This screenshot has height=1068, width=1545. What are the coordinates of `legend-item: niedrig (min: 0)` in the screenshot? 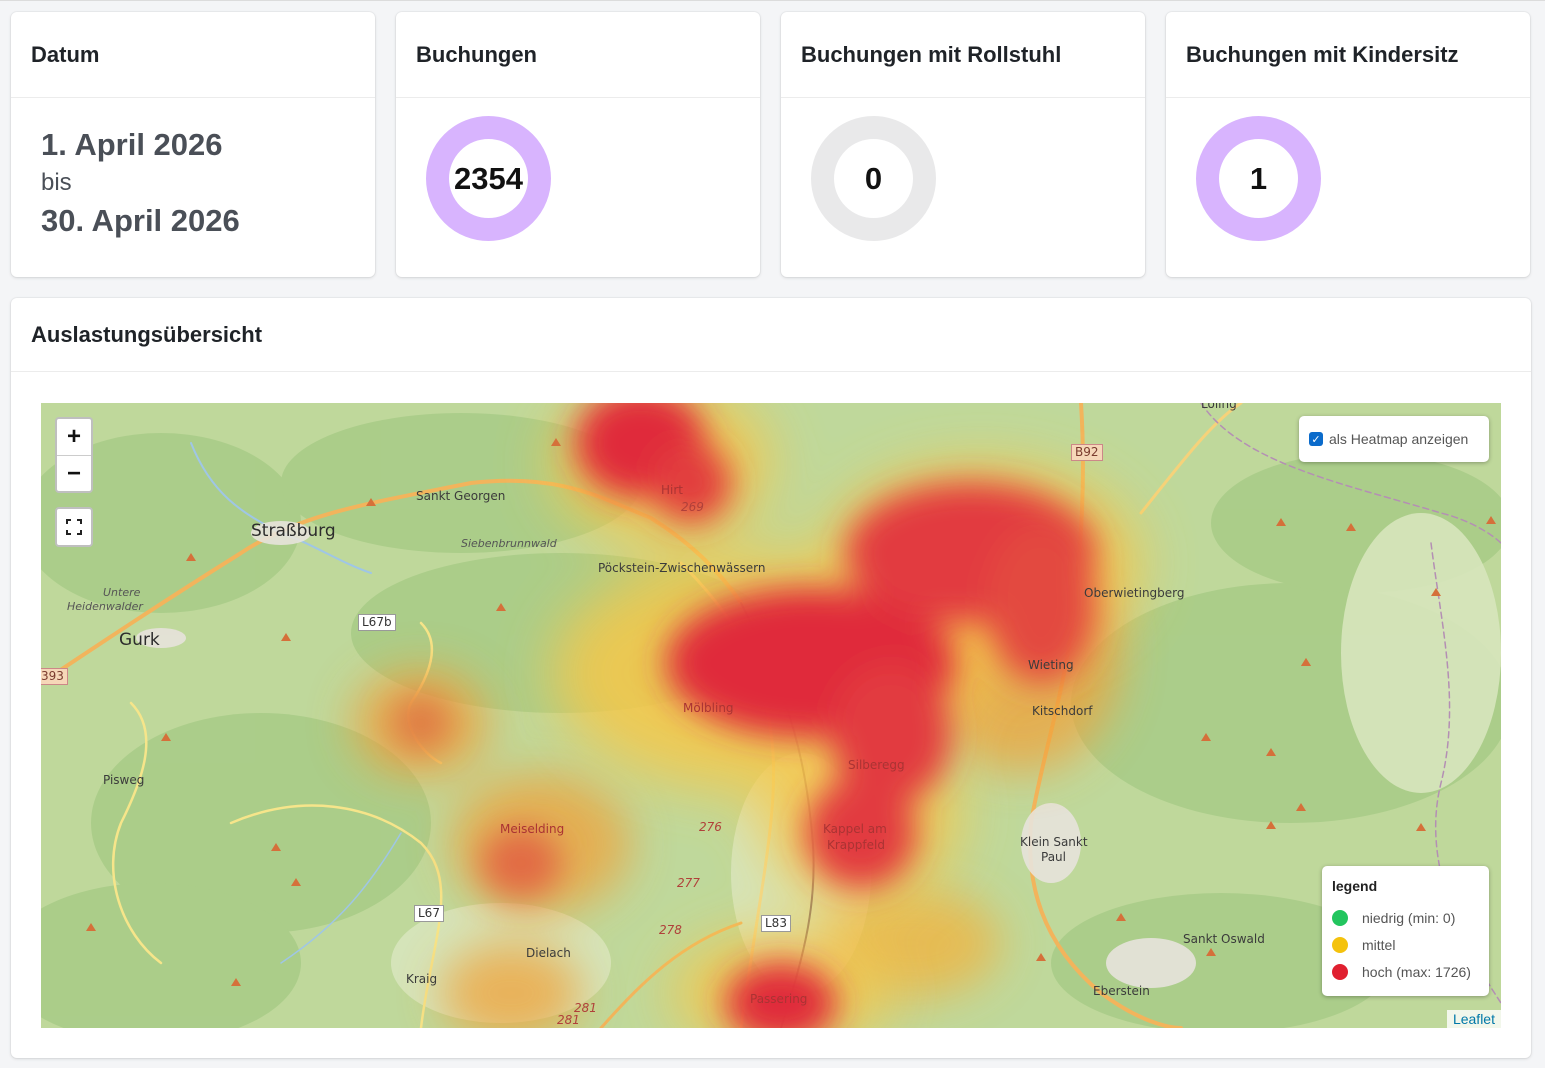 It's located at (1405, 917).